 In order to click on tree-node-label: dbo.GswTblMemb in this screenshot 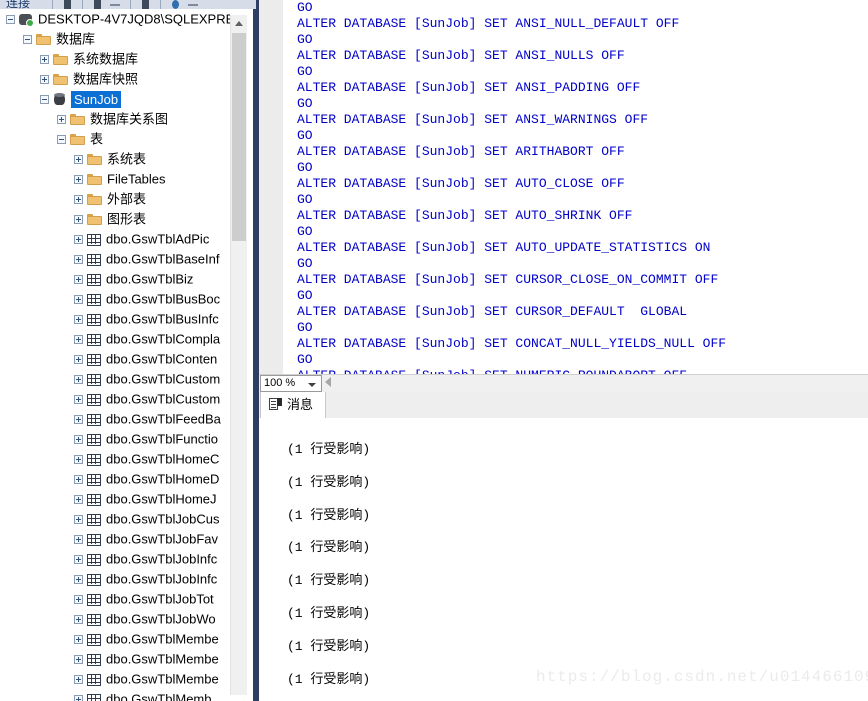, I will do `click(159, 696)`.